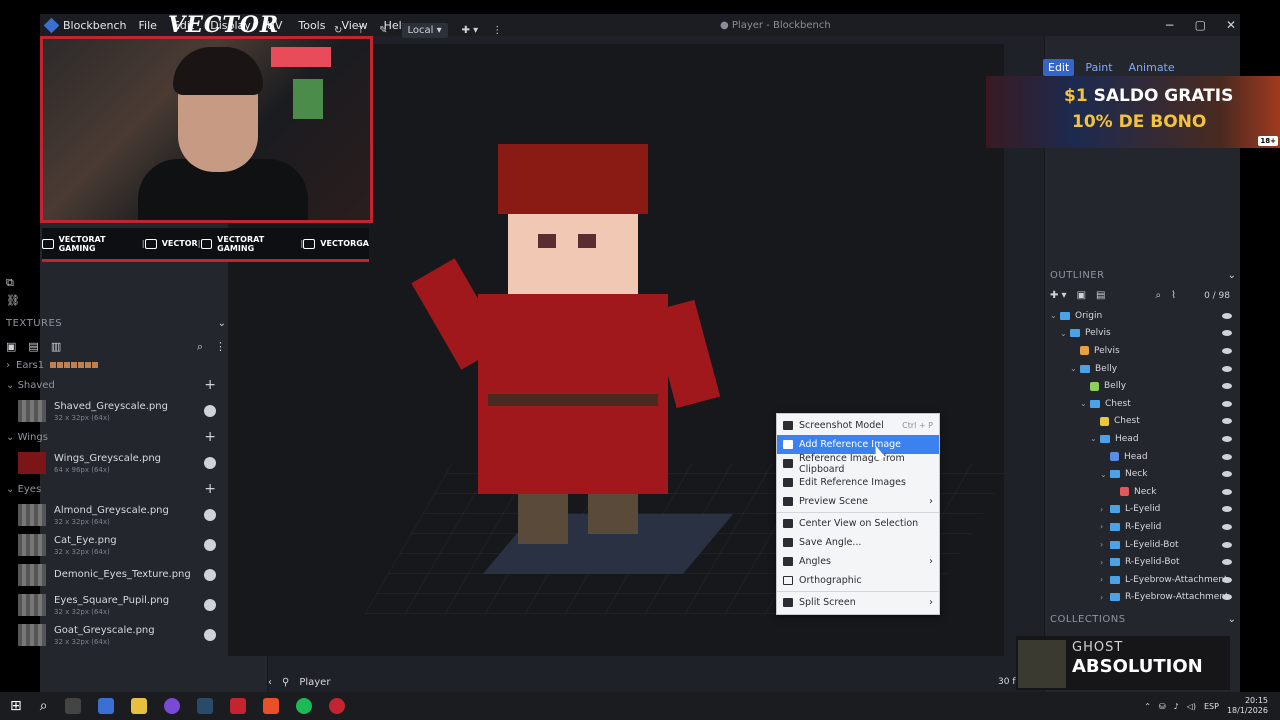 The height and width of the screenshot is (720, 1280). What do you see at coordinates (1140, 474) in the screenshot?
I see `outliner-node: ⌄ Neck` at bounding box center [1140, 474].